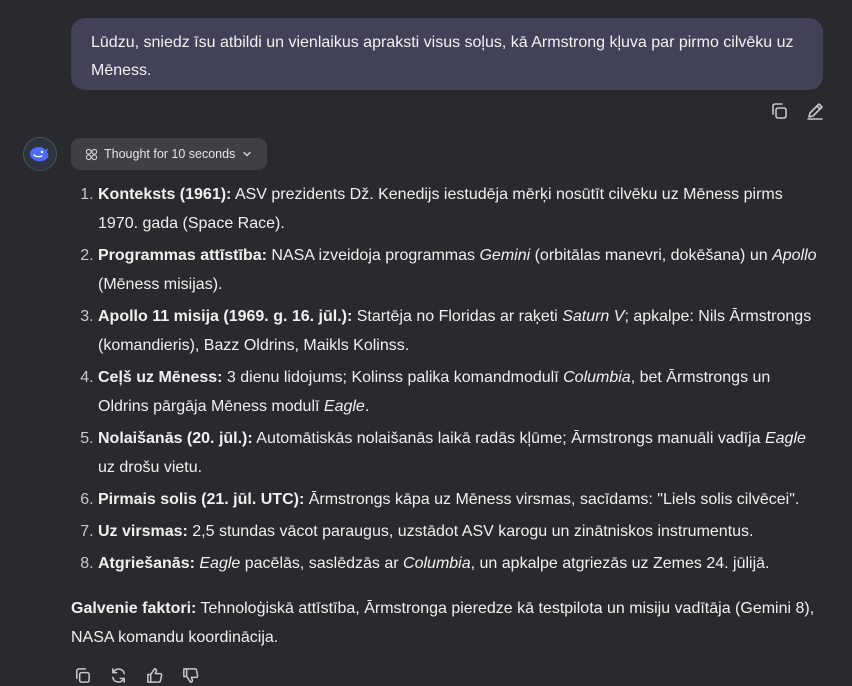 This screenshot has width=852, height=686. I want to click on step-title: Konteksts (1961):, so click(165, 194).